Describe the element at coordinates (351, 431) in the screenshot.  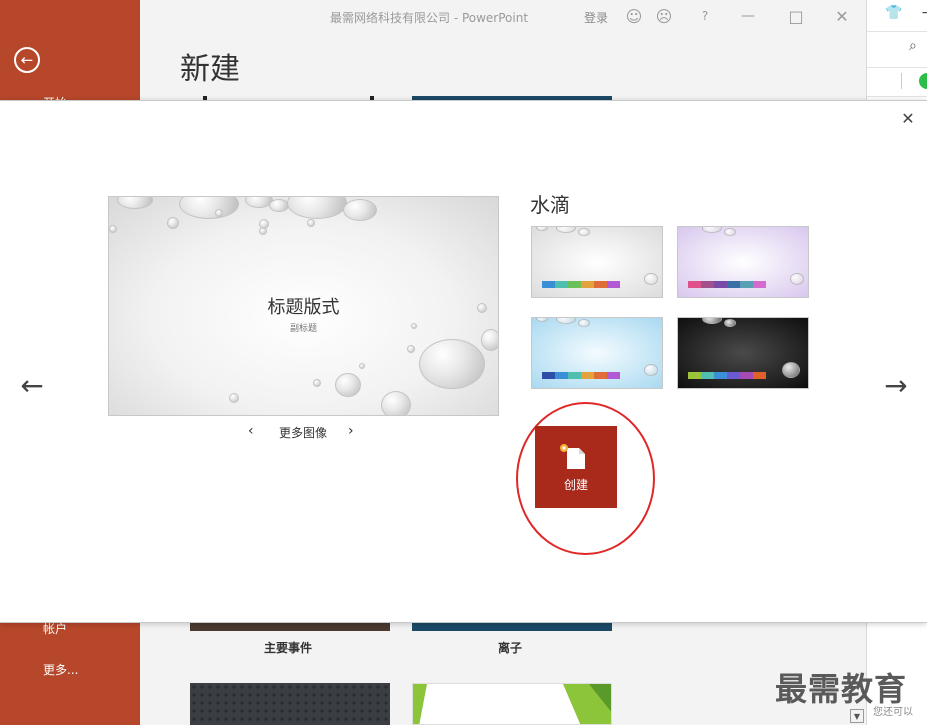
I see `chevron-right-icon: ›` at that location.